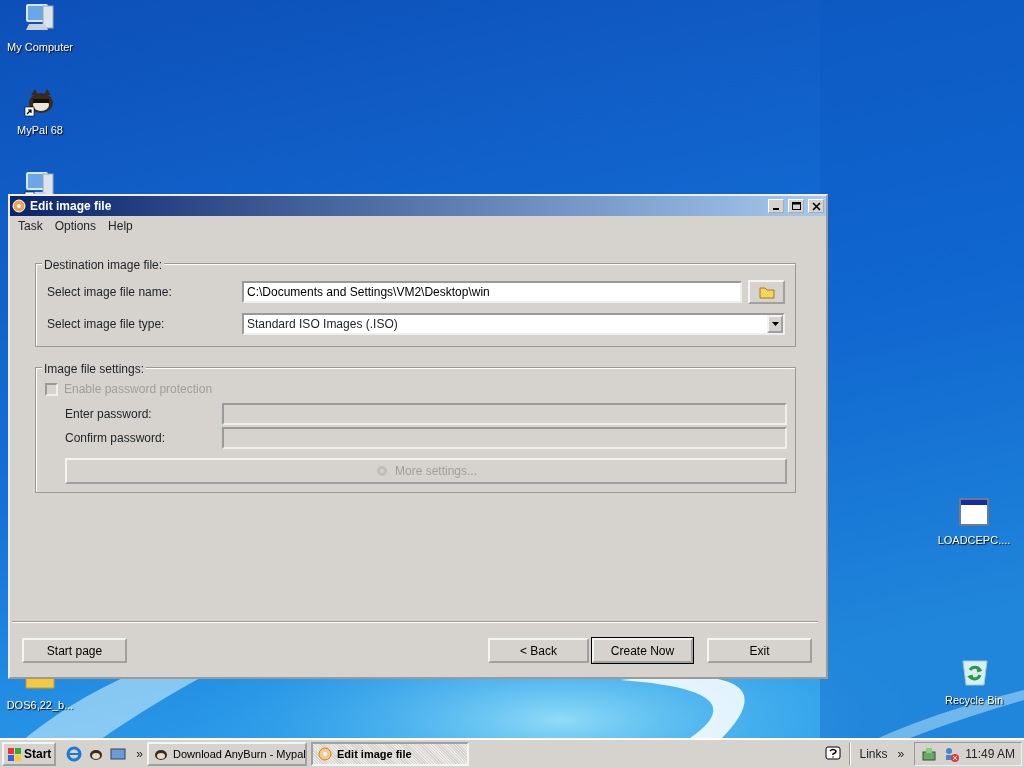 The width and height of the screenshot is (1024, 768). I want to click on dialog-button: < Back, so click(538, 650).